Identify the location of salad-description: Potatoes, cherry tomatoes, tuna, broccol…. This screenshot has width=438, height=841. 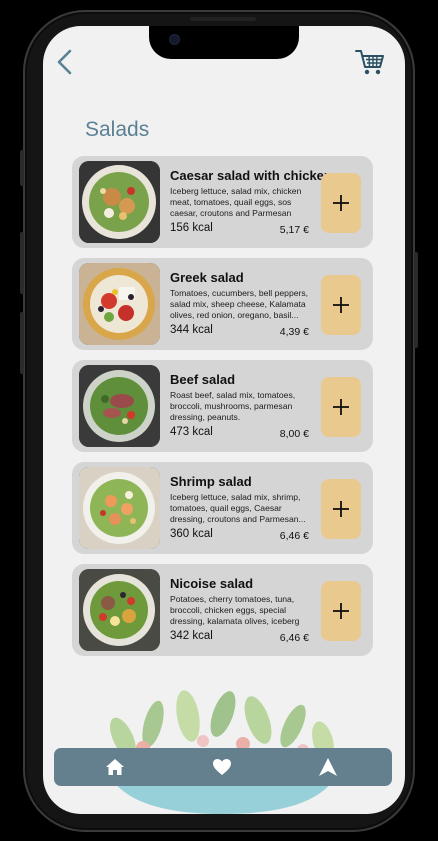
(235, 610).